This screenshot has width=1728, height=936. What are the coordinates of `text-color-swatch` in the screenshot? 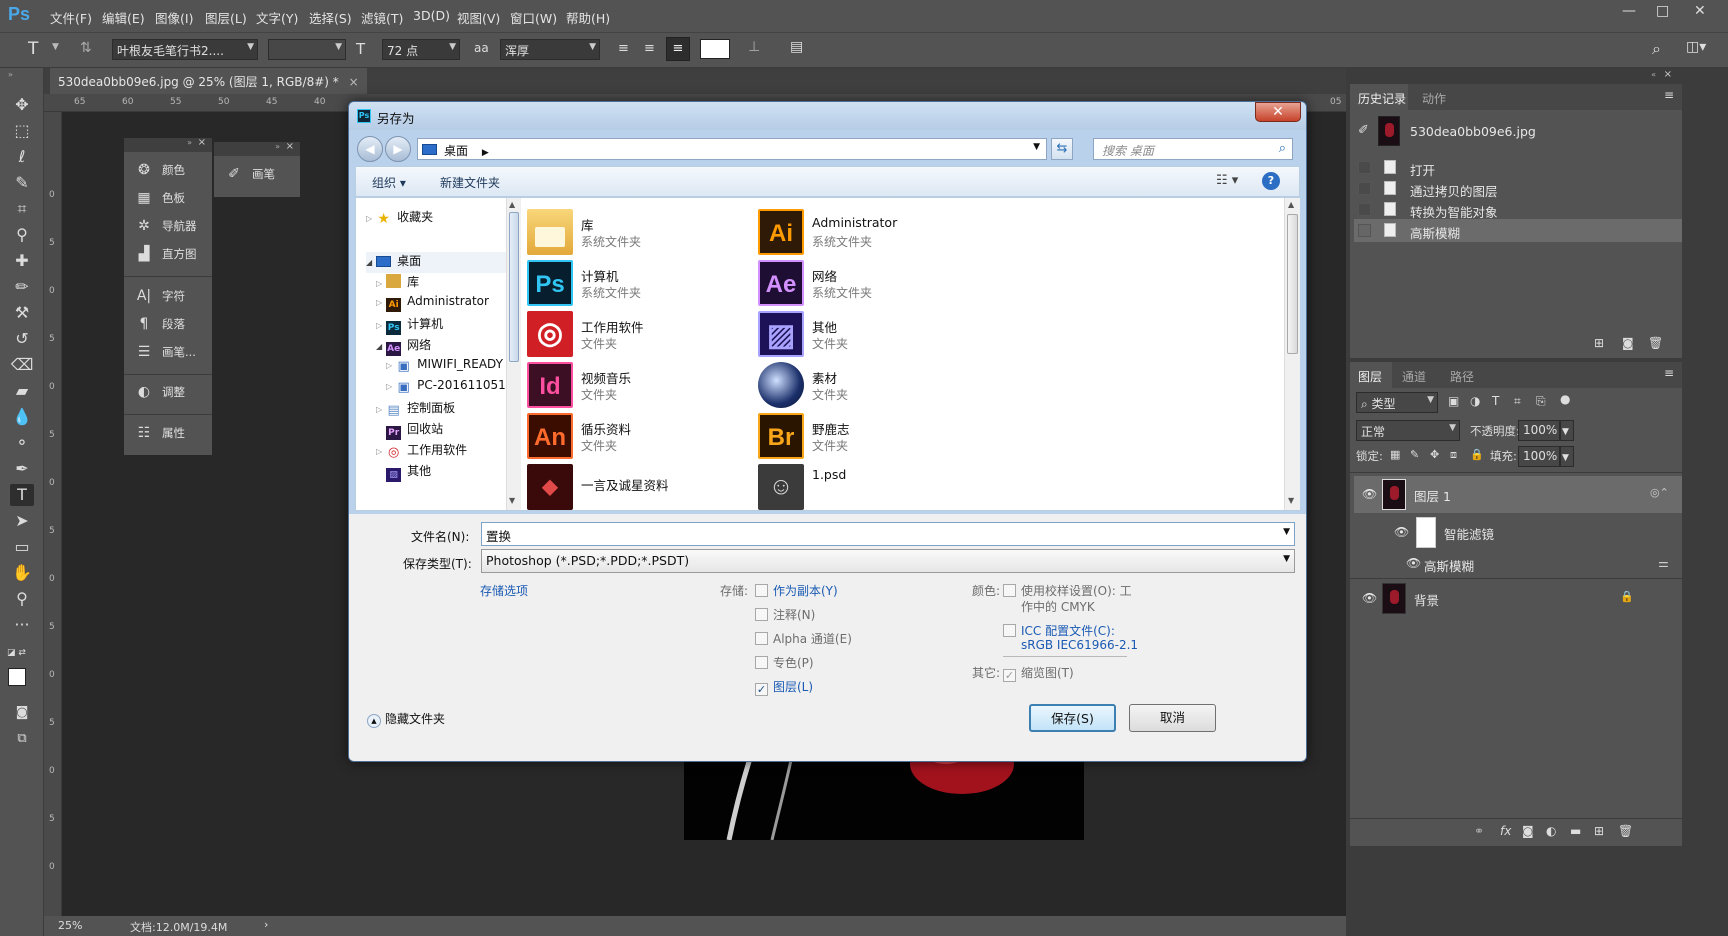 It's located at (715, 49).